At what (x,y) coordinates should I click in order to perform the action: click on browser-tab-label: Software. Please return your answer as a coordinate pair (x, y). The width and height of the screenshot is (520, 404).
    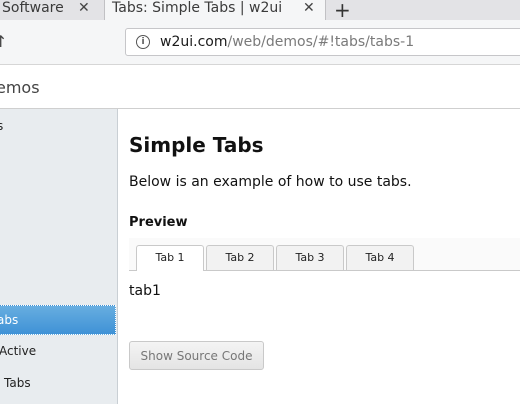
    Looking at the image, I should click on (33, 8).